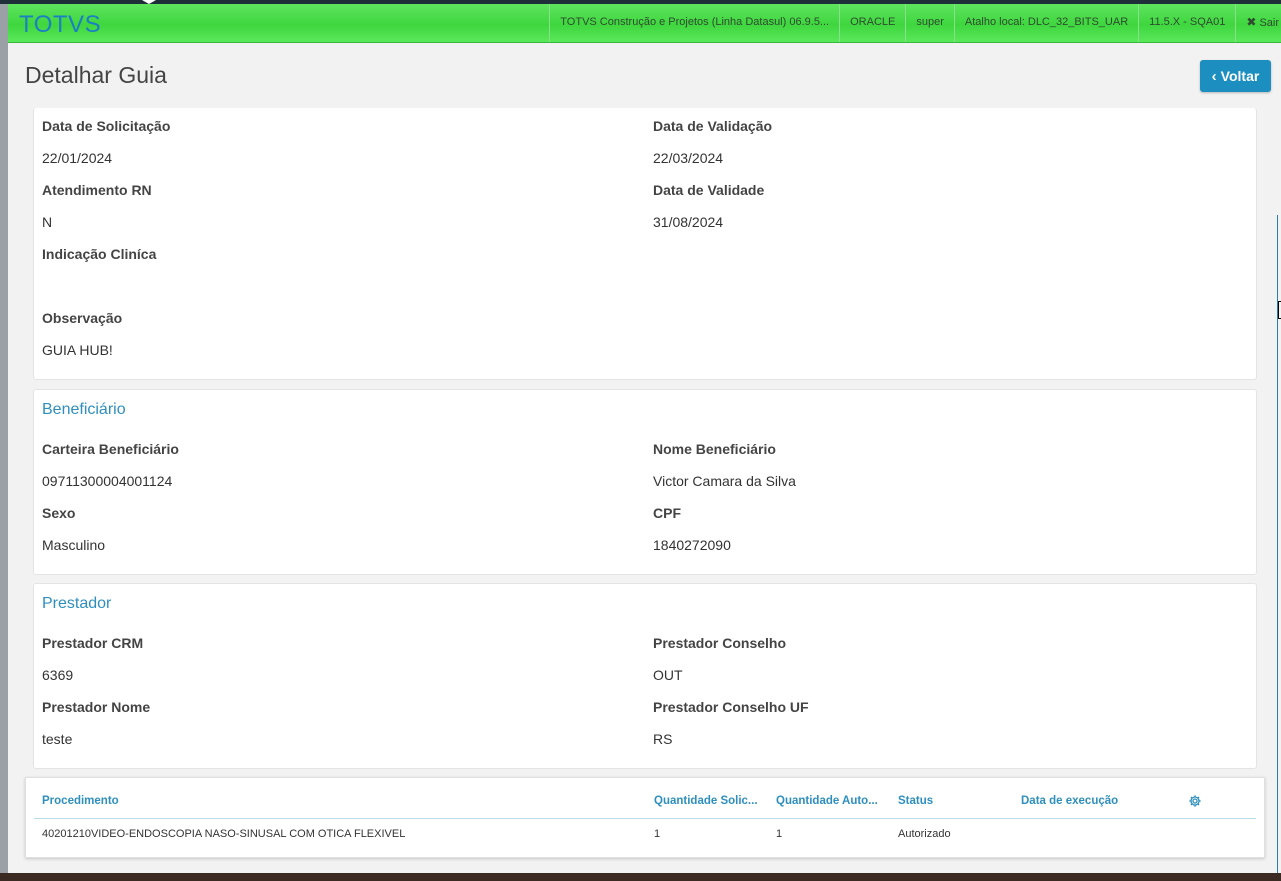 Image resolution: width=1281 pixels, height=881 pixels. Describe the element at coordinates (1251, 22) in the screenshot. I see `close-icon: ✖` at that location.